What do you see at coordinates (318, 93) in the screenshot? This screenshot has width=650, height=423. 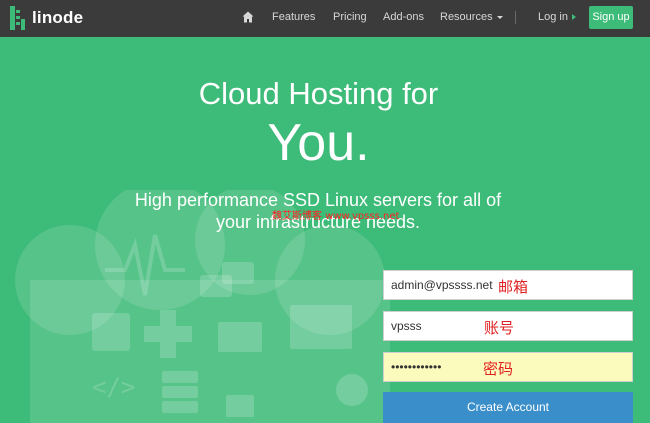 I see `hero-heading: Cloud Hosting for` at bounding box center [318, 93].